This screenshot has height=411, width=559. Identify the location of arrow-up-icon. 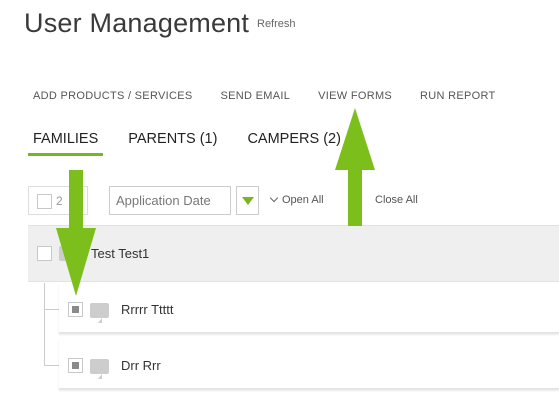
(355, 167).